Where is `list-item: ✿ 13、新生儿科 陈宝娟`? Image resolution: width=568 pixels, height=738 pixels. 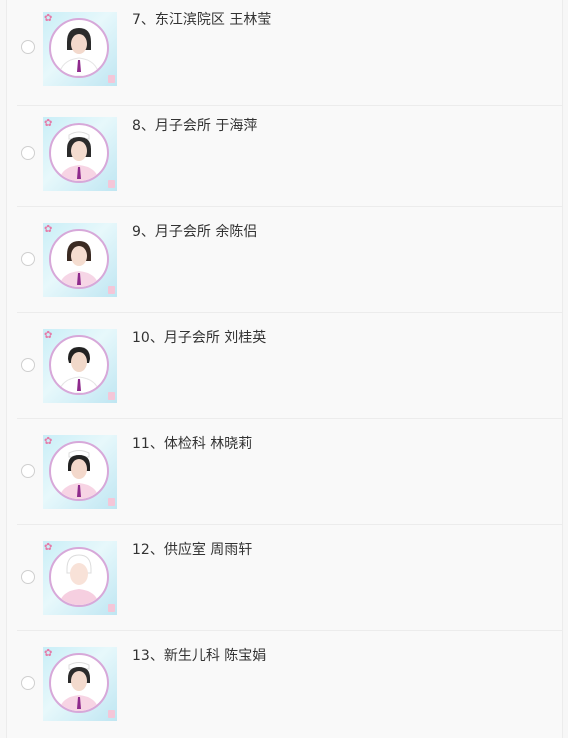 list-item: ✿ 13、新生儿科 陈宝娟 is located at coordinates (284, 684).